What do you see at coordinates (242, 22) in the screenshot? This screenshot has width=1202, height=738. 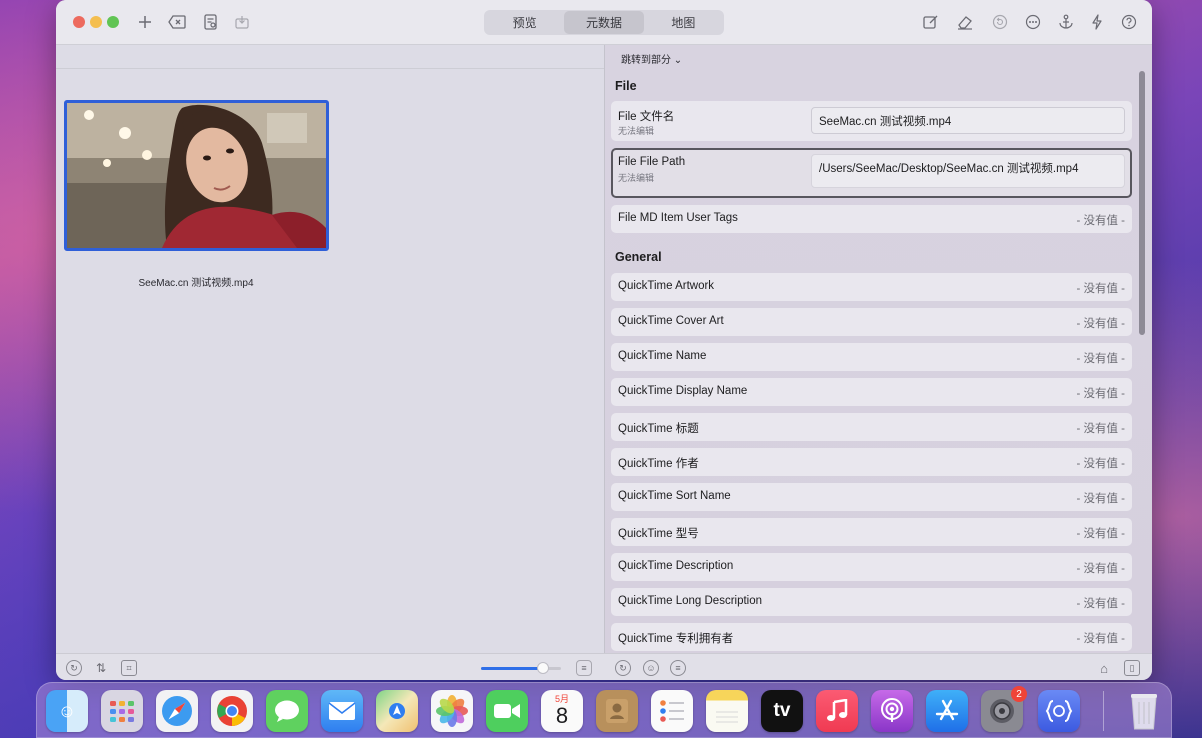 I see `import-icon` at bounding box center [242, 22].